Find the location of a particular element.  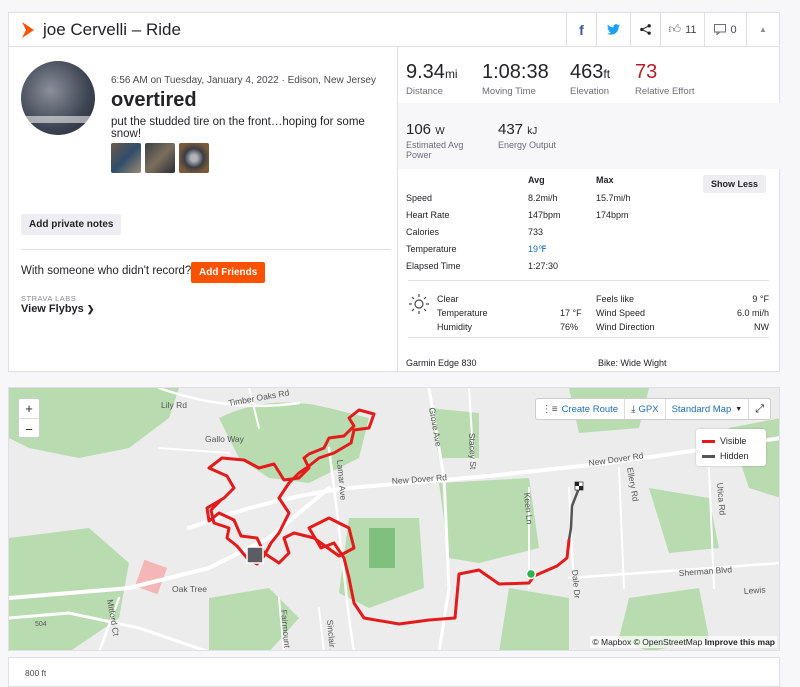

with-someone-text: With someone who didn't record? is located at coordinates (106, 271).